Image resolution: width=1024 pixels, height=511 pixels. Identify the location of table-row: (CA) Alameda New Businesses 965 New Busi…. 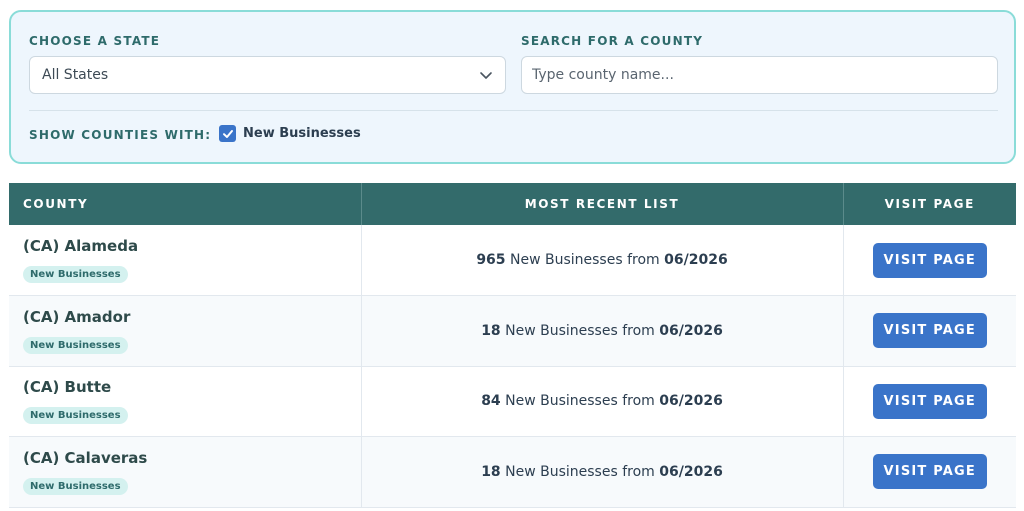
(512, 260).